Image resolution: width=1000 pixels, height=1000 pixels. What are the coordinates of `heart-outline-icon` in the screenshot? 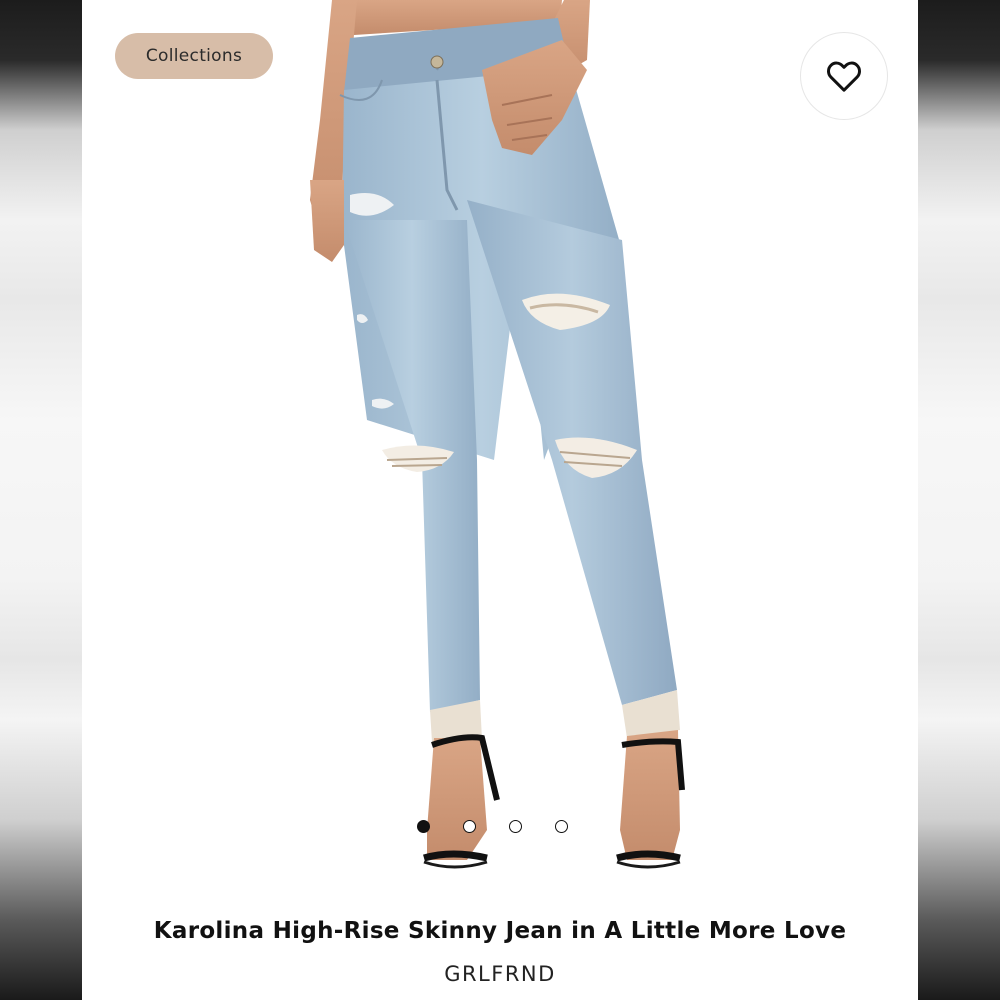 It's located at (844, 76).